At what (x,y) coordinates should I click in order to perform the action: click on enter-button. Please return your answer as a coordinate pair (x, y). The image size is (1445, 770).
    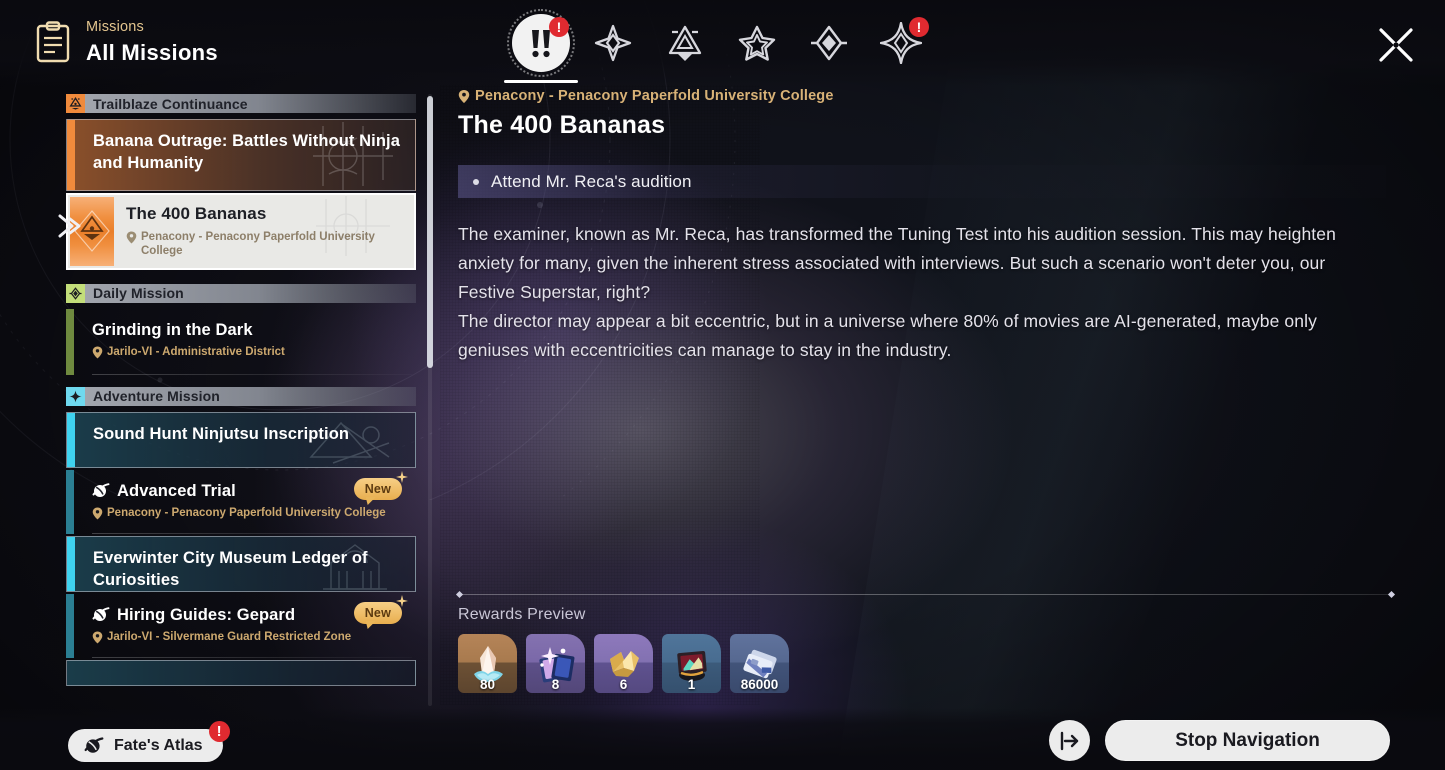
    Looking at the image, I should click on (1069, 740).